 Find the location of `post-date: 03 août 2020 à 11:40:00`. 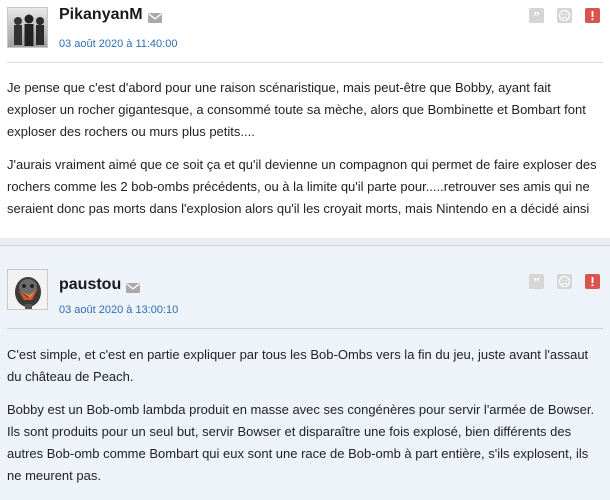

post-date: 03 août 2020 à 11:40:00 is located at coordinates (118, 44).